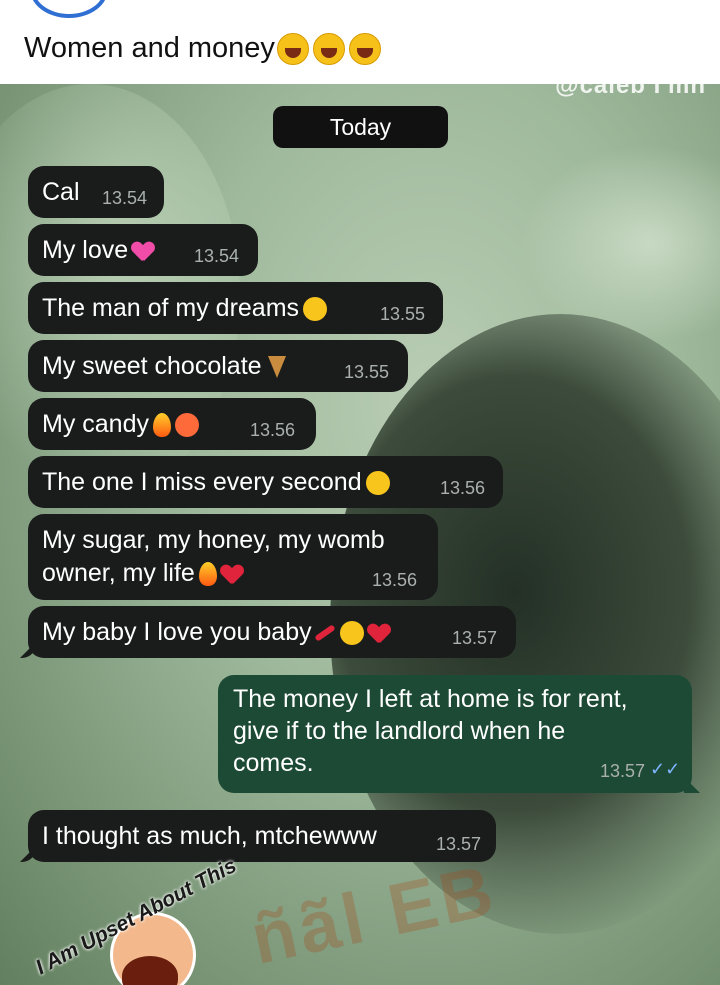 This screenshot has width=720, height=985. I want to click on message-text: My candy, so click(95, 424).